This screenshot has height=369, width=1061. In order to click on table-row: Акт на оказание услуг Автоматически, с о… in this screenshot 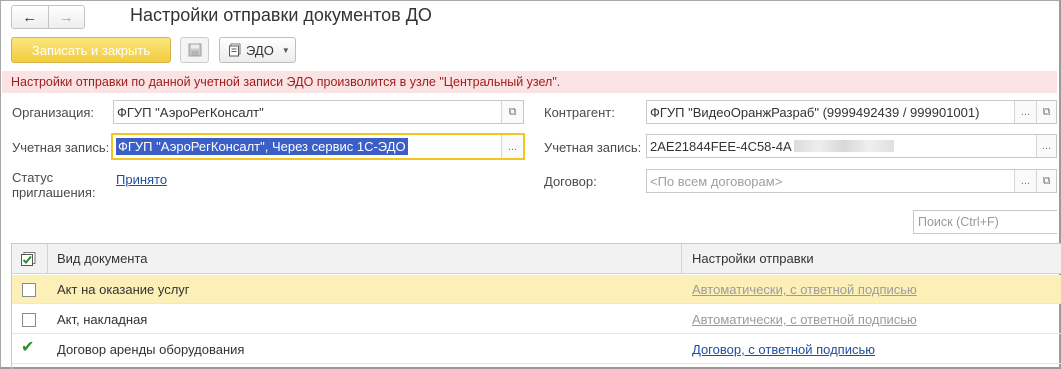, I will do `click(536, 289)`.